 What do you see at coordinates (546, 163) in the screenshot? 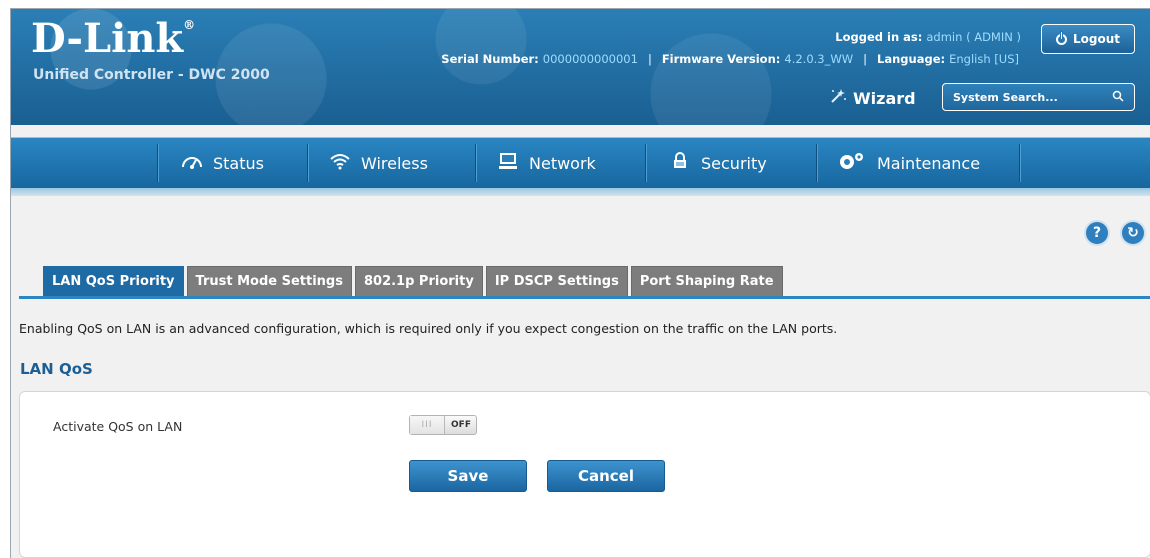
I see `nav-network: Network` at bounding box center [546, 163].